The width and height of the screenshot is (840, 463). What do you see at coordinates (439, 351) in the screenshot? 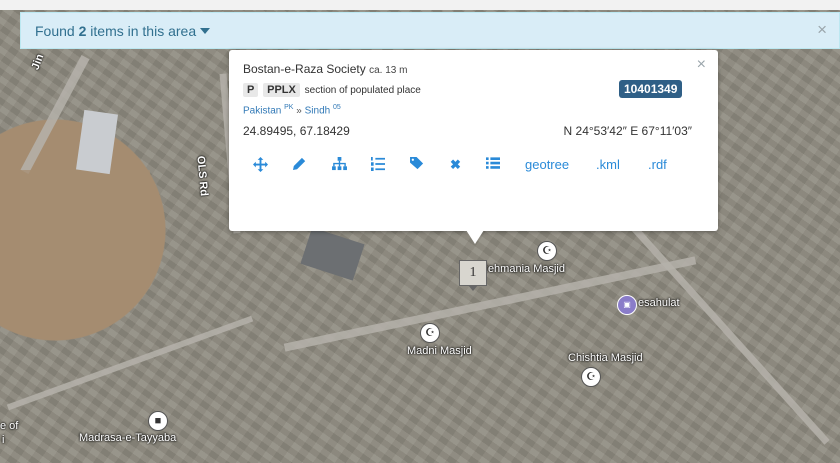
I see `poi-label-madni: Madni Masjid` at bounding box center [439, 351].